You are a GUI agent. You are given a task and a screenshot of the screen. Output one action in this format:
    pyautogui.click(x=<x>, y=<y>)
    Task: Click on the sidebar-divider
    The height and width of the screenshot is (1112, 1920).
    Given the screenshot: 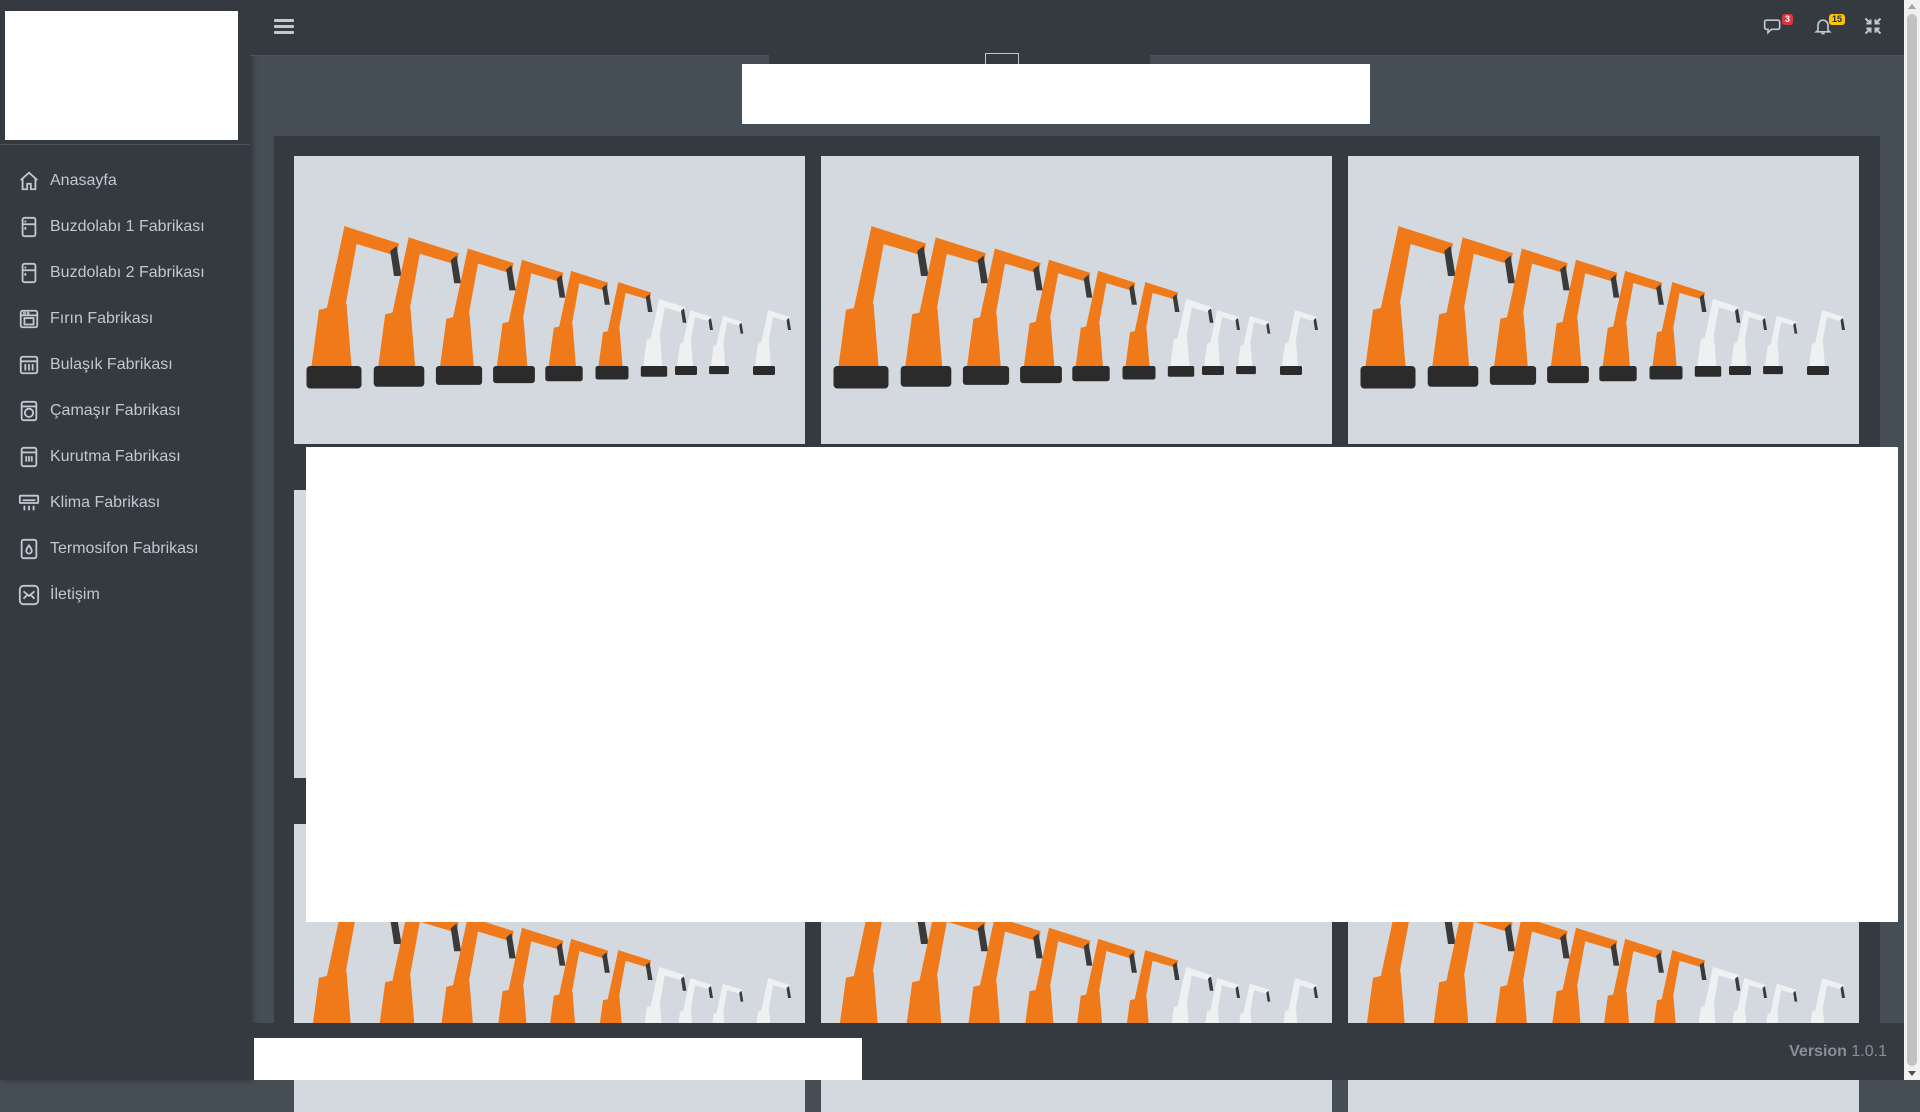 What is the action you would take?
    pyautogui.click(x=125, y=144)
    